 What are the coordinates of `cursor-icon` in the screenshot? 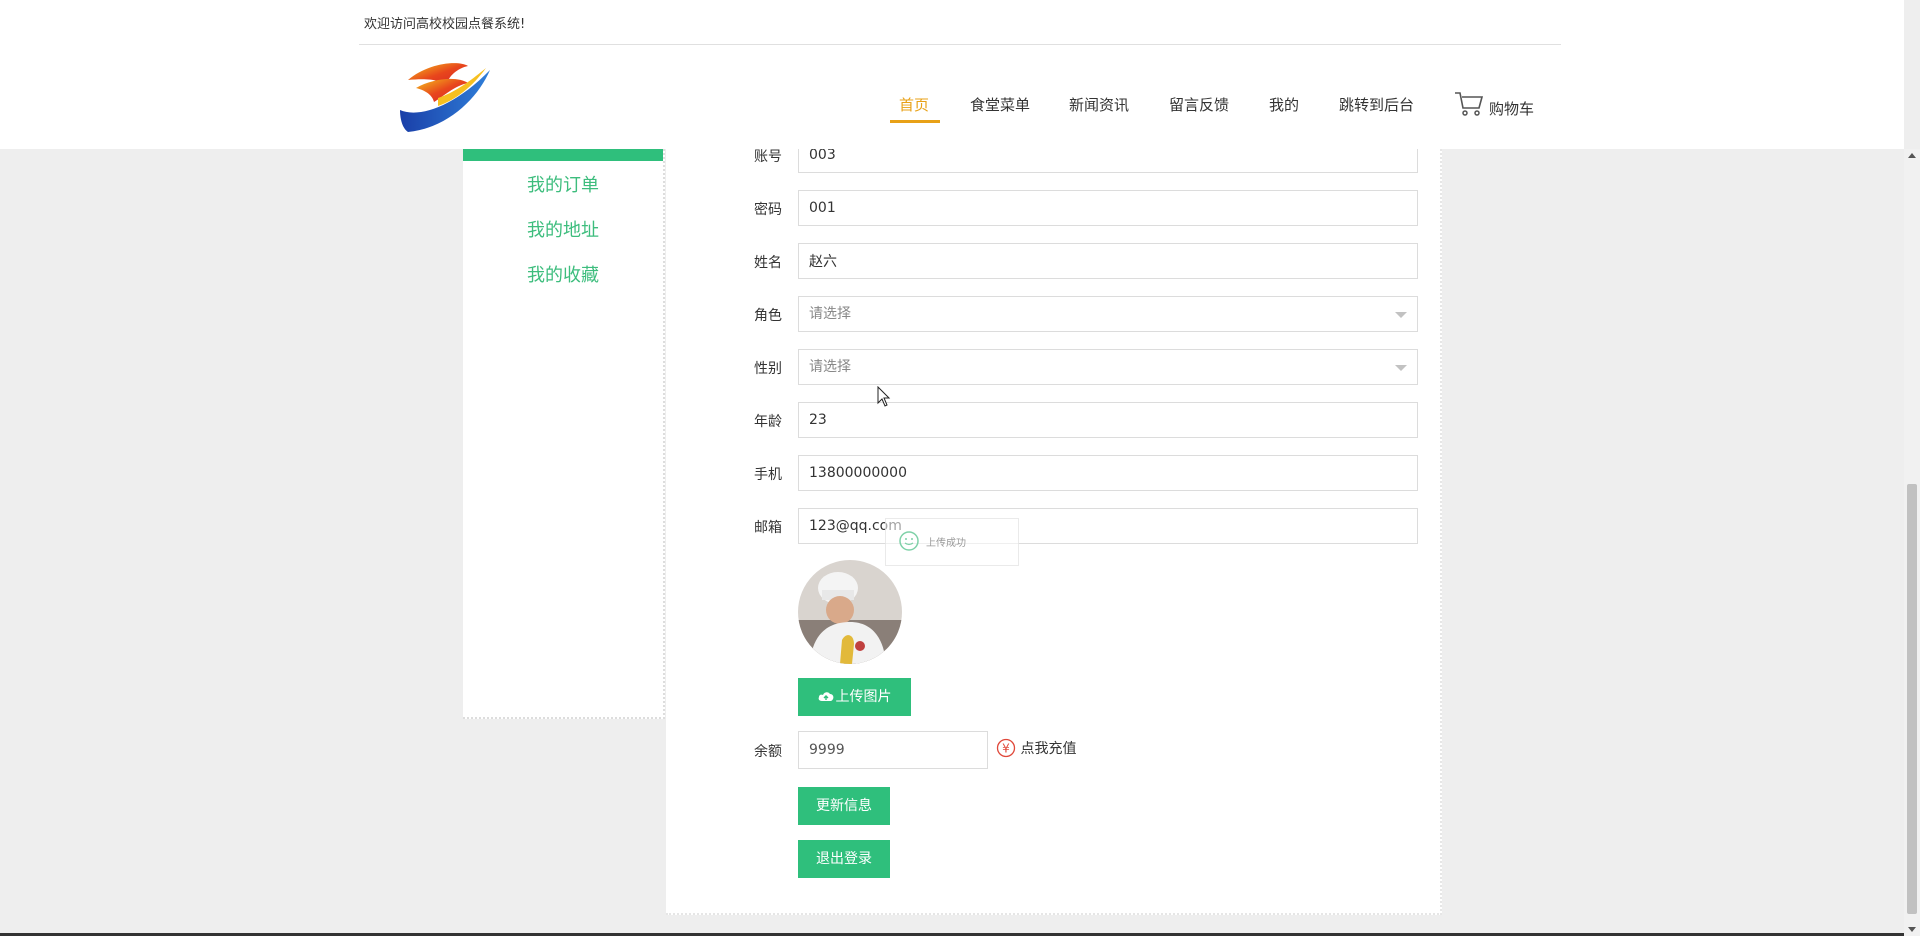 It's located at (884, 396).